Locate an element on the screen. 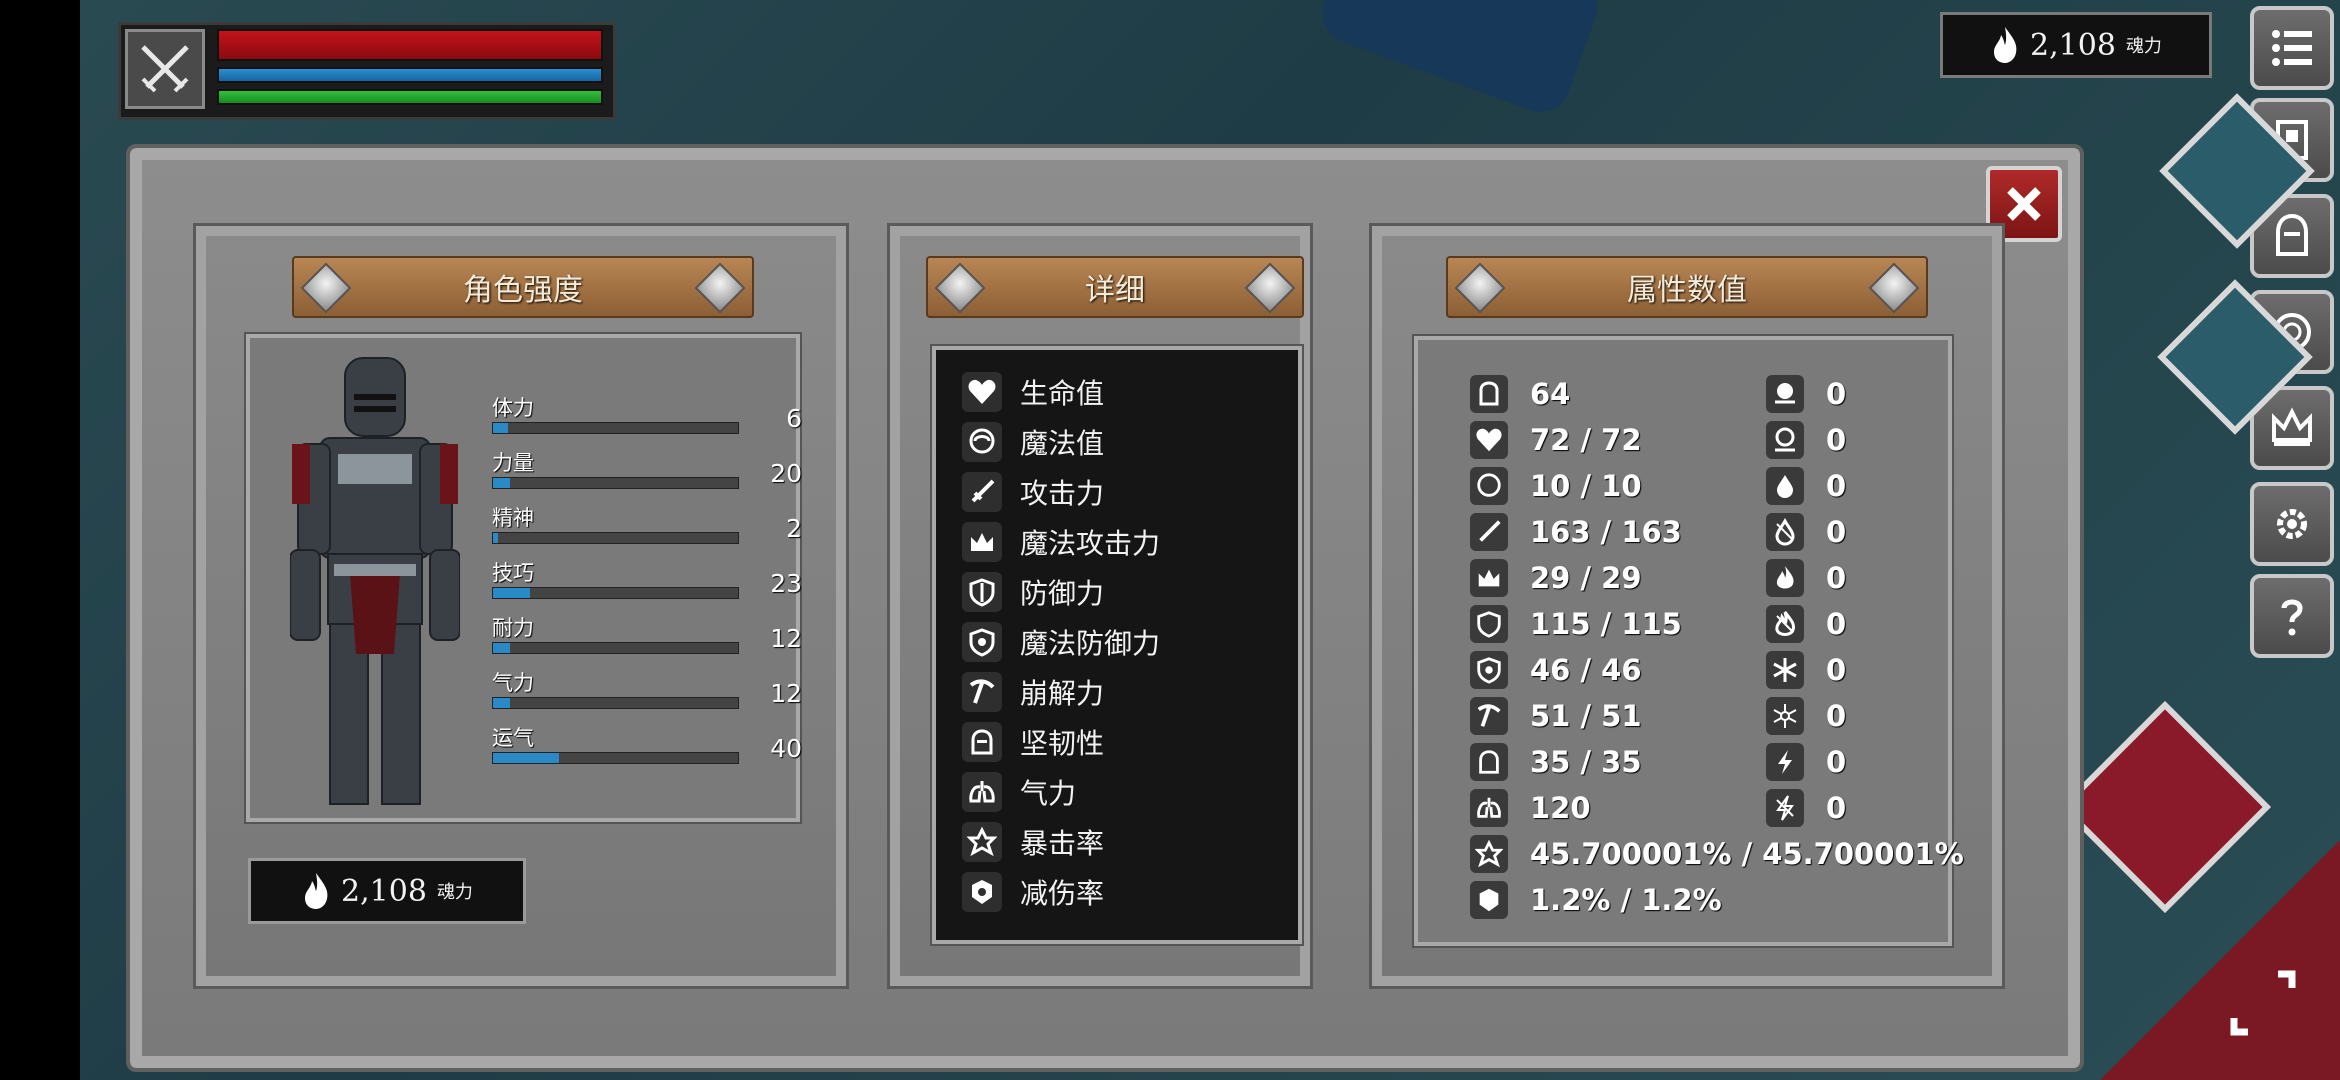  snowflake-icon is located at coordinates (1785, 670).